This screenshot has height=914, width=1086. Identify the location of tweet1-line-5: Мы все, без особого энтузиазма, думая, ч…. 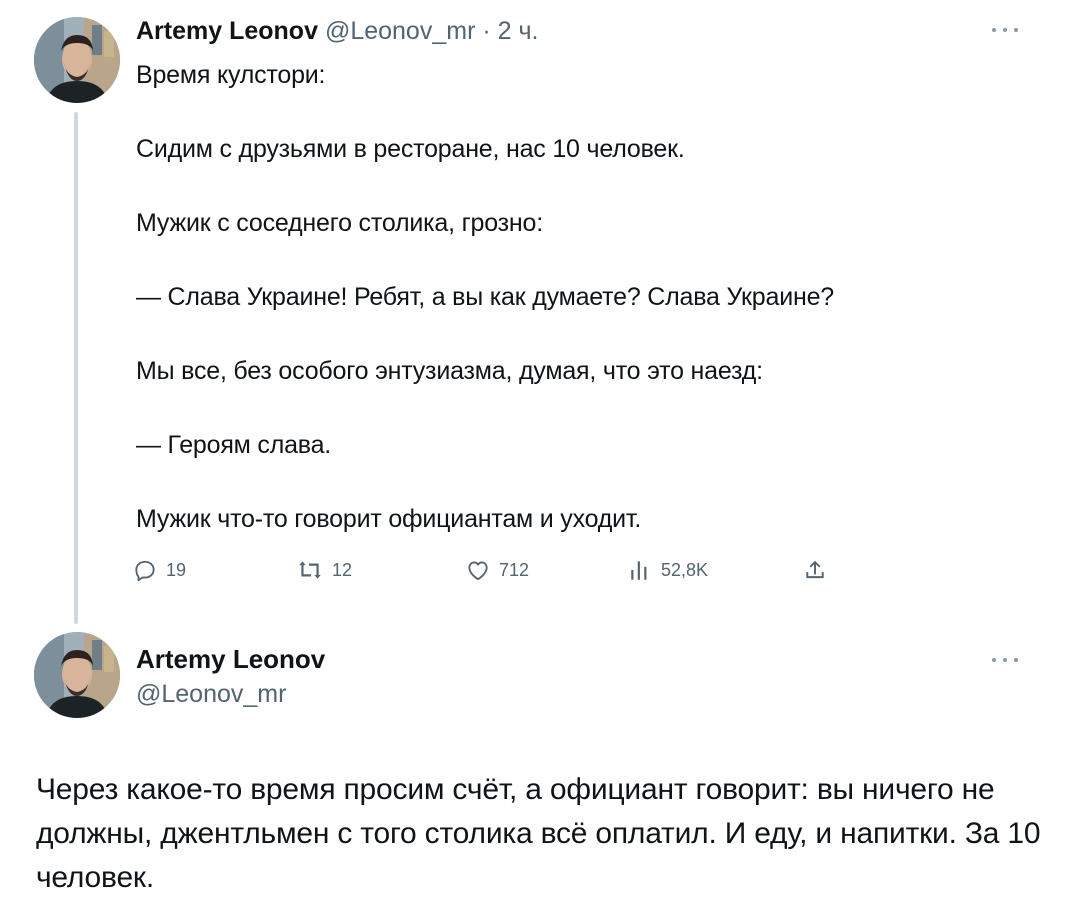
(449, 371).